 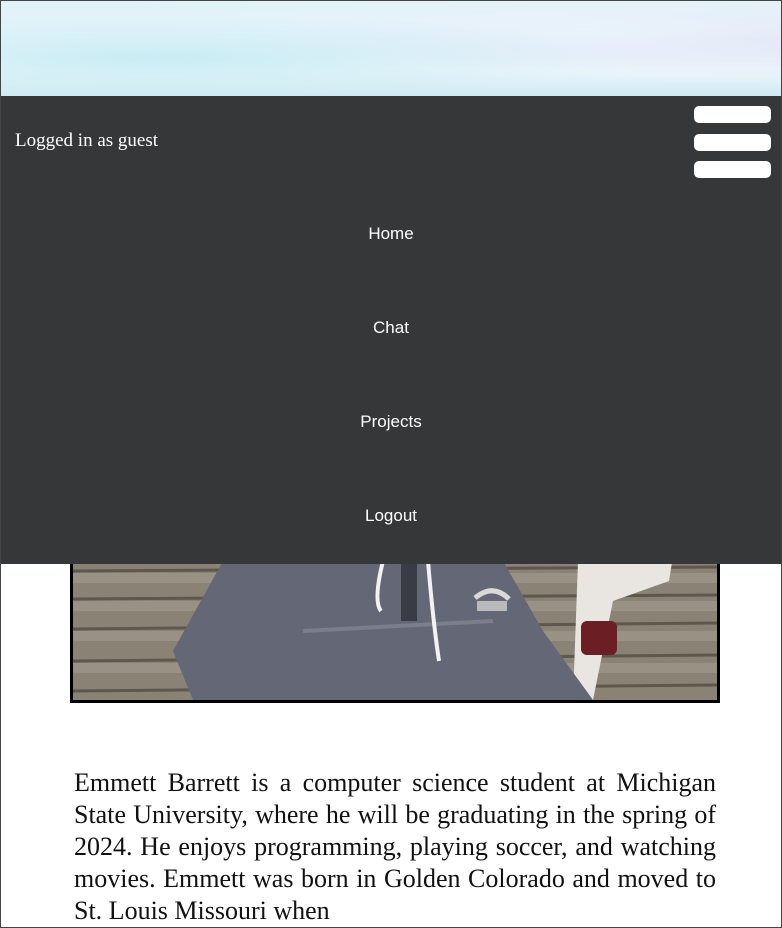 I want to click on nav-link-home: Home, so click(x=391, y=234).